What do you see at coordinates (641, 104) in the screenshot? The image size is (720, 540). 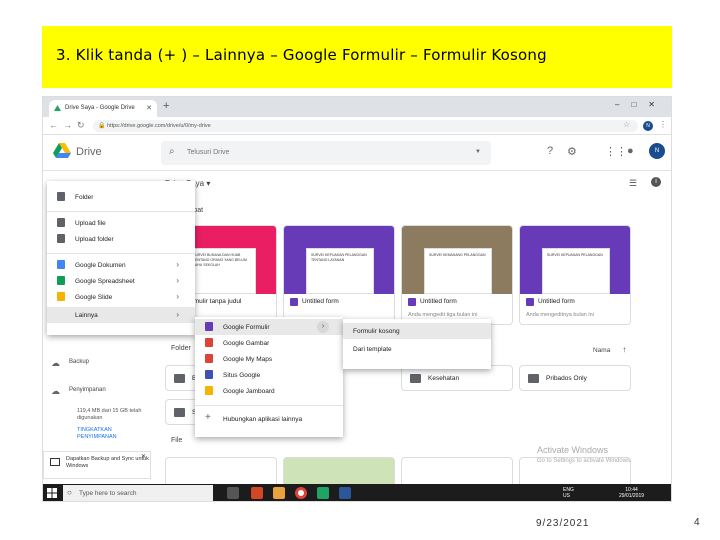 I see `window-controls: –□✕` at bounding box center [641, 104].